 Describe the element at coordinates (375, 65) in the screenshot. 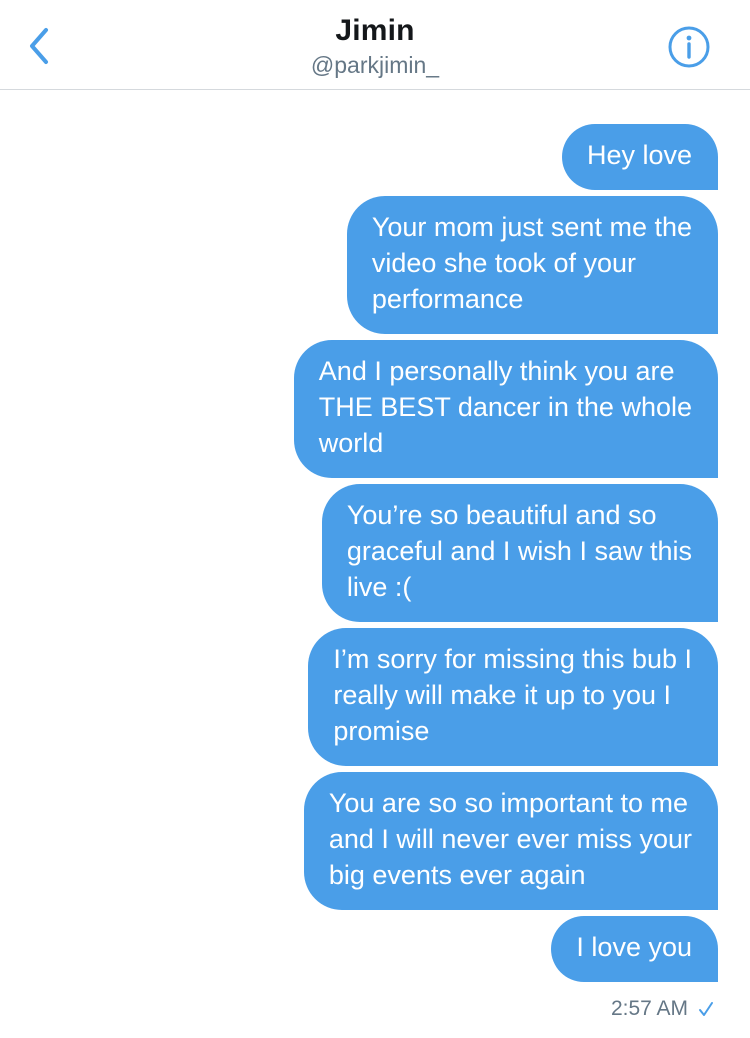

I see `contact-handle: @parkjimin_` at that location.